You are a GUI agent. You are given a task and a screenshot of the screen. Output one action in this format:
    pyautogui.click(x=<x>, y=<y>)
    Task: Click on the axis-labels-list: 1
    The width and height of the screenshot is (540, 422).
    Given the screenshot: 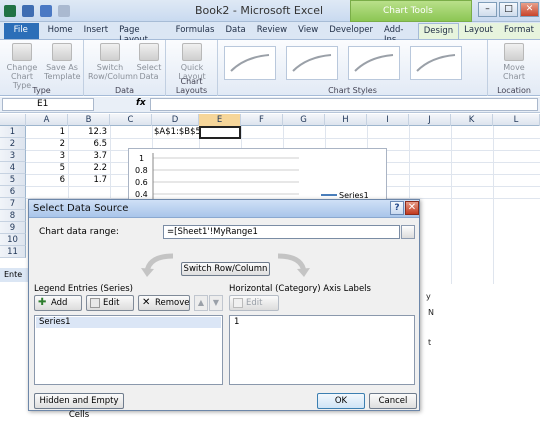 What is the action you would take?
    pyautogui.click(x=322, y=350)
    